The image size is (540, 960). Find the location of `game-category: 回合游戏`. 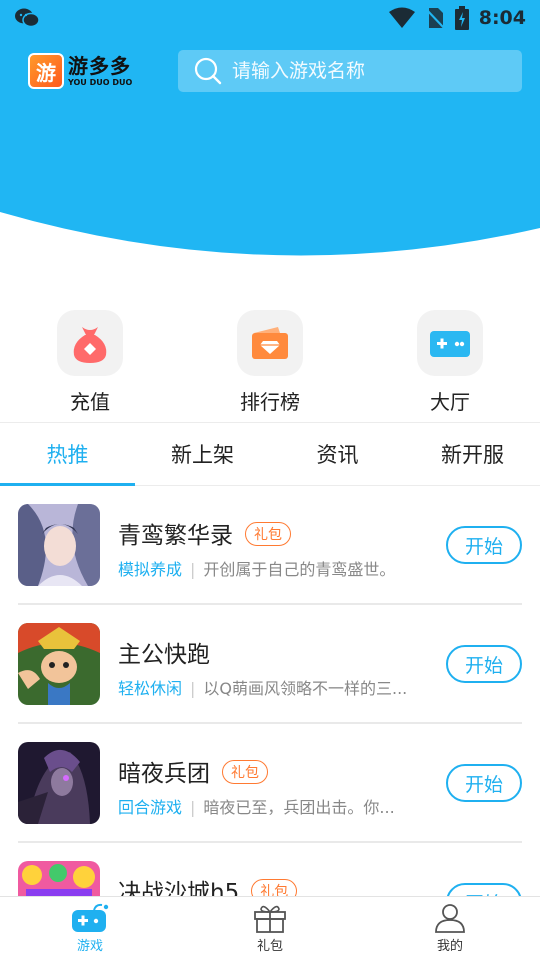

game-category: 回合游戏 is located at coordinates (150, 807).